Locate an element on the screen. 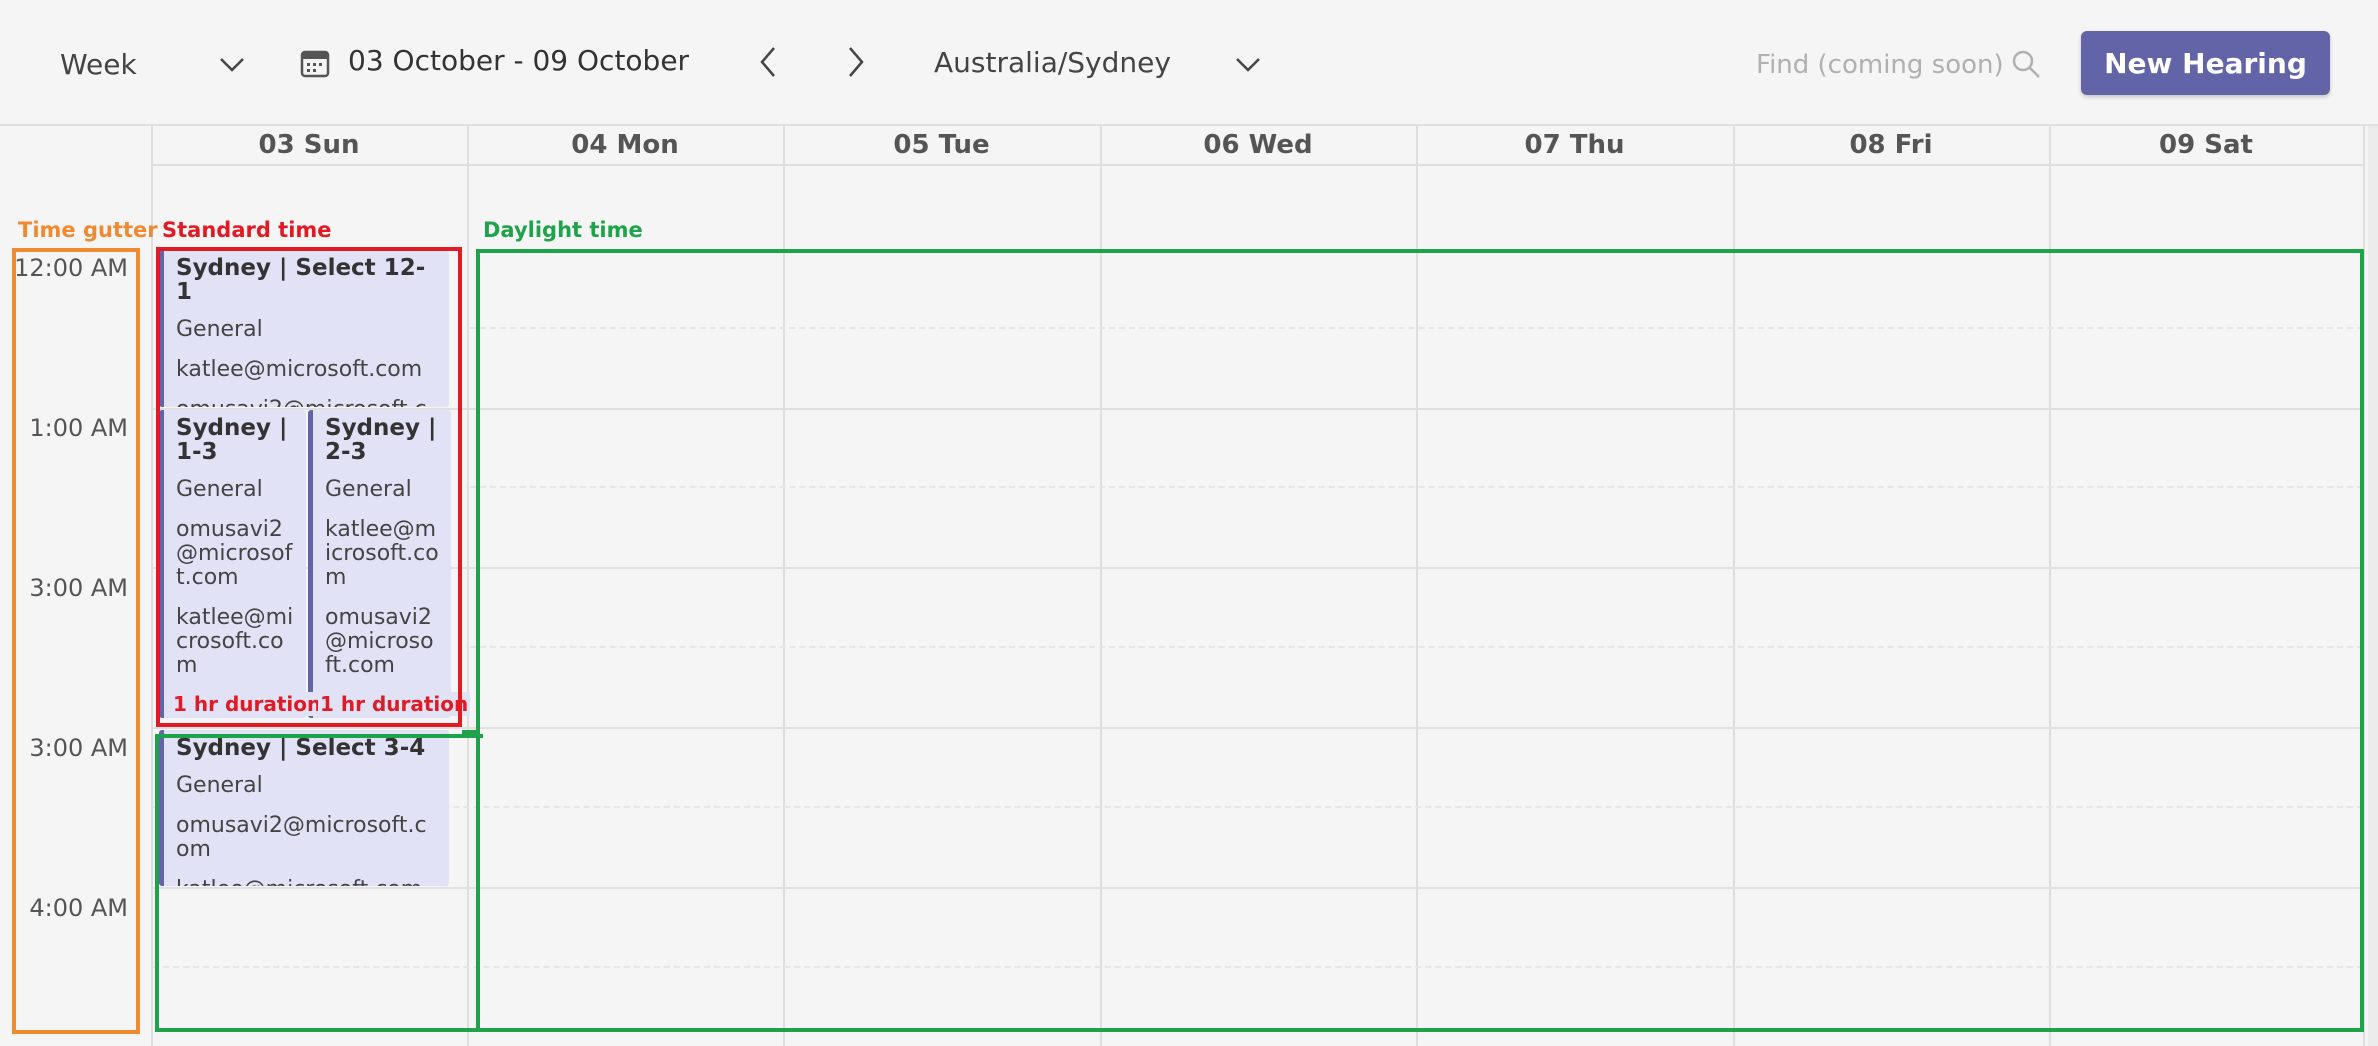 The image size is (2378, 1046). search-box is located at coordinates (1899, 64).